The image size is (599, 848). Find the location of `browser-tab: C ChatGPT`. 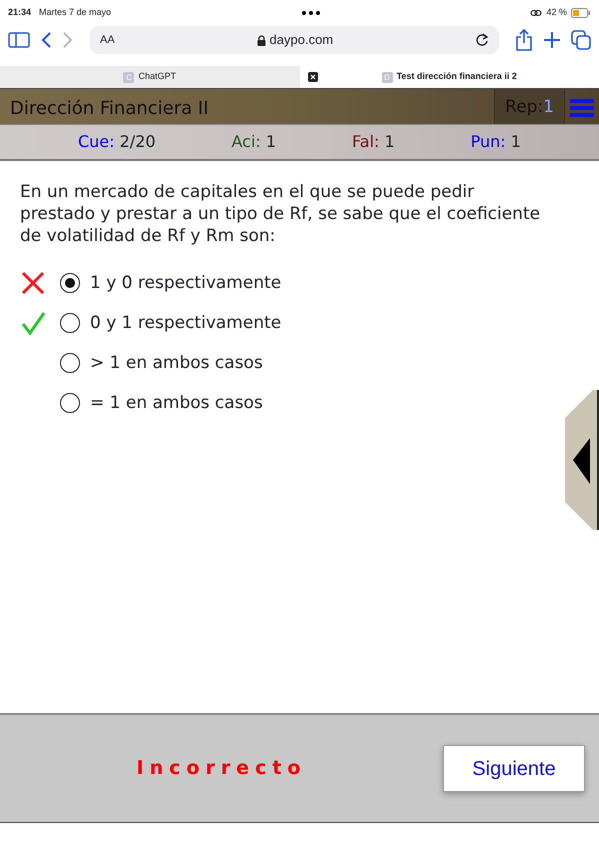

browser-tab: C ChatGPT is located at coordinates (150, 77).